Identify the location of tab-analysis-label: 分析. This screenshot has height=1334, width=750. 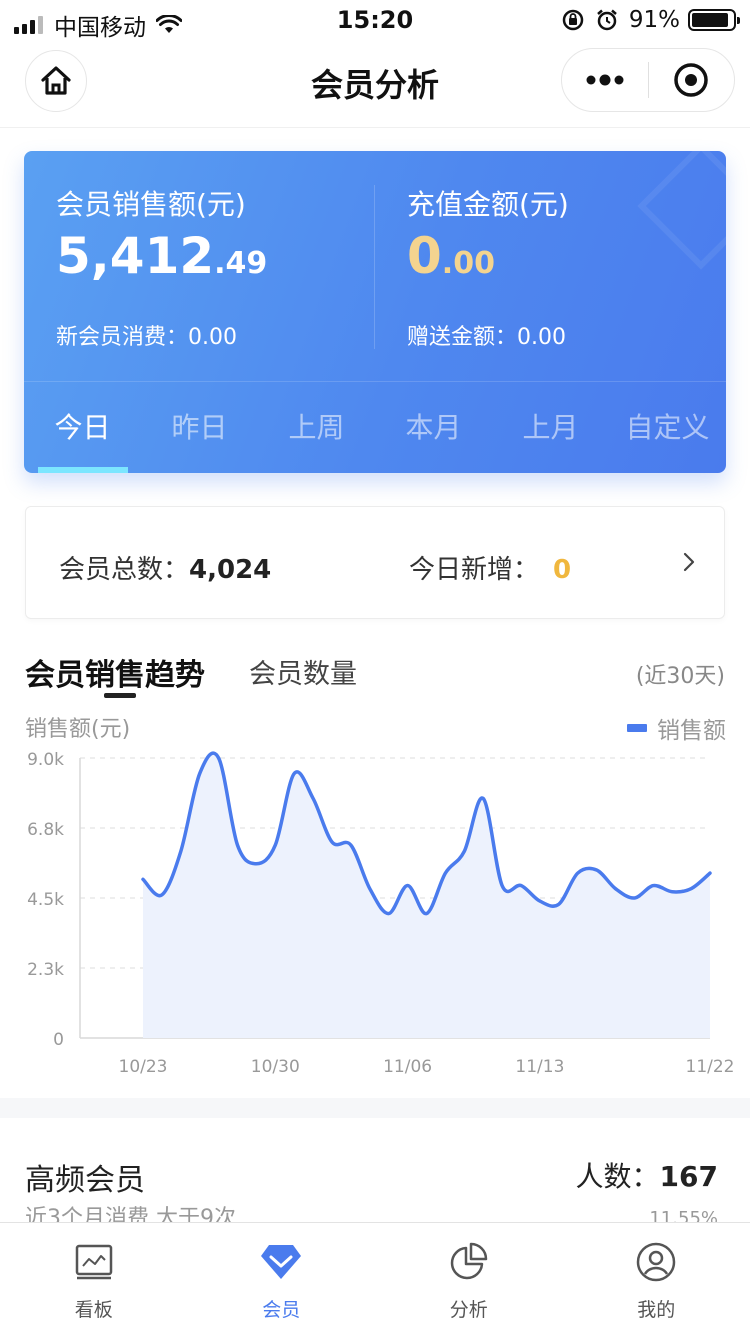
(468, 1310).